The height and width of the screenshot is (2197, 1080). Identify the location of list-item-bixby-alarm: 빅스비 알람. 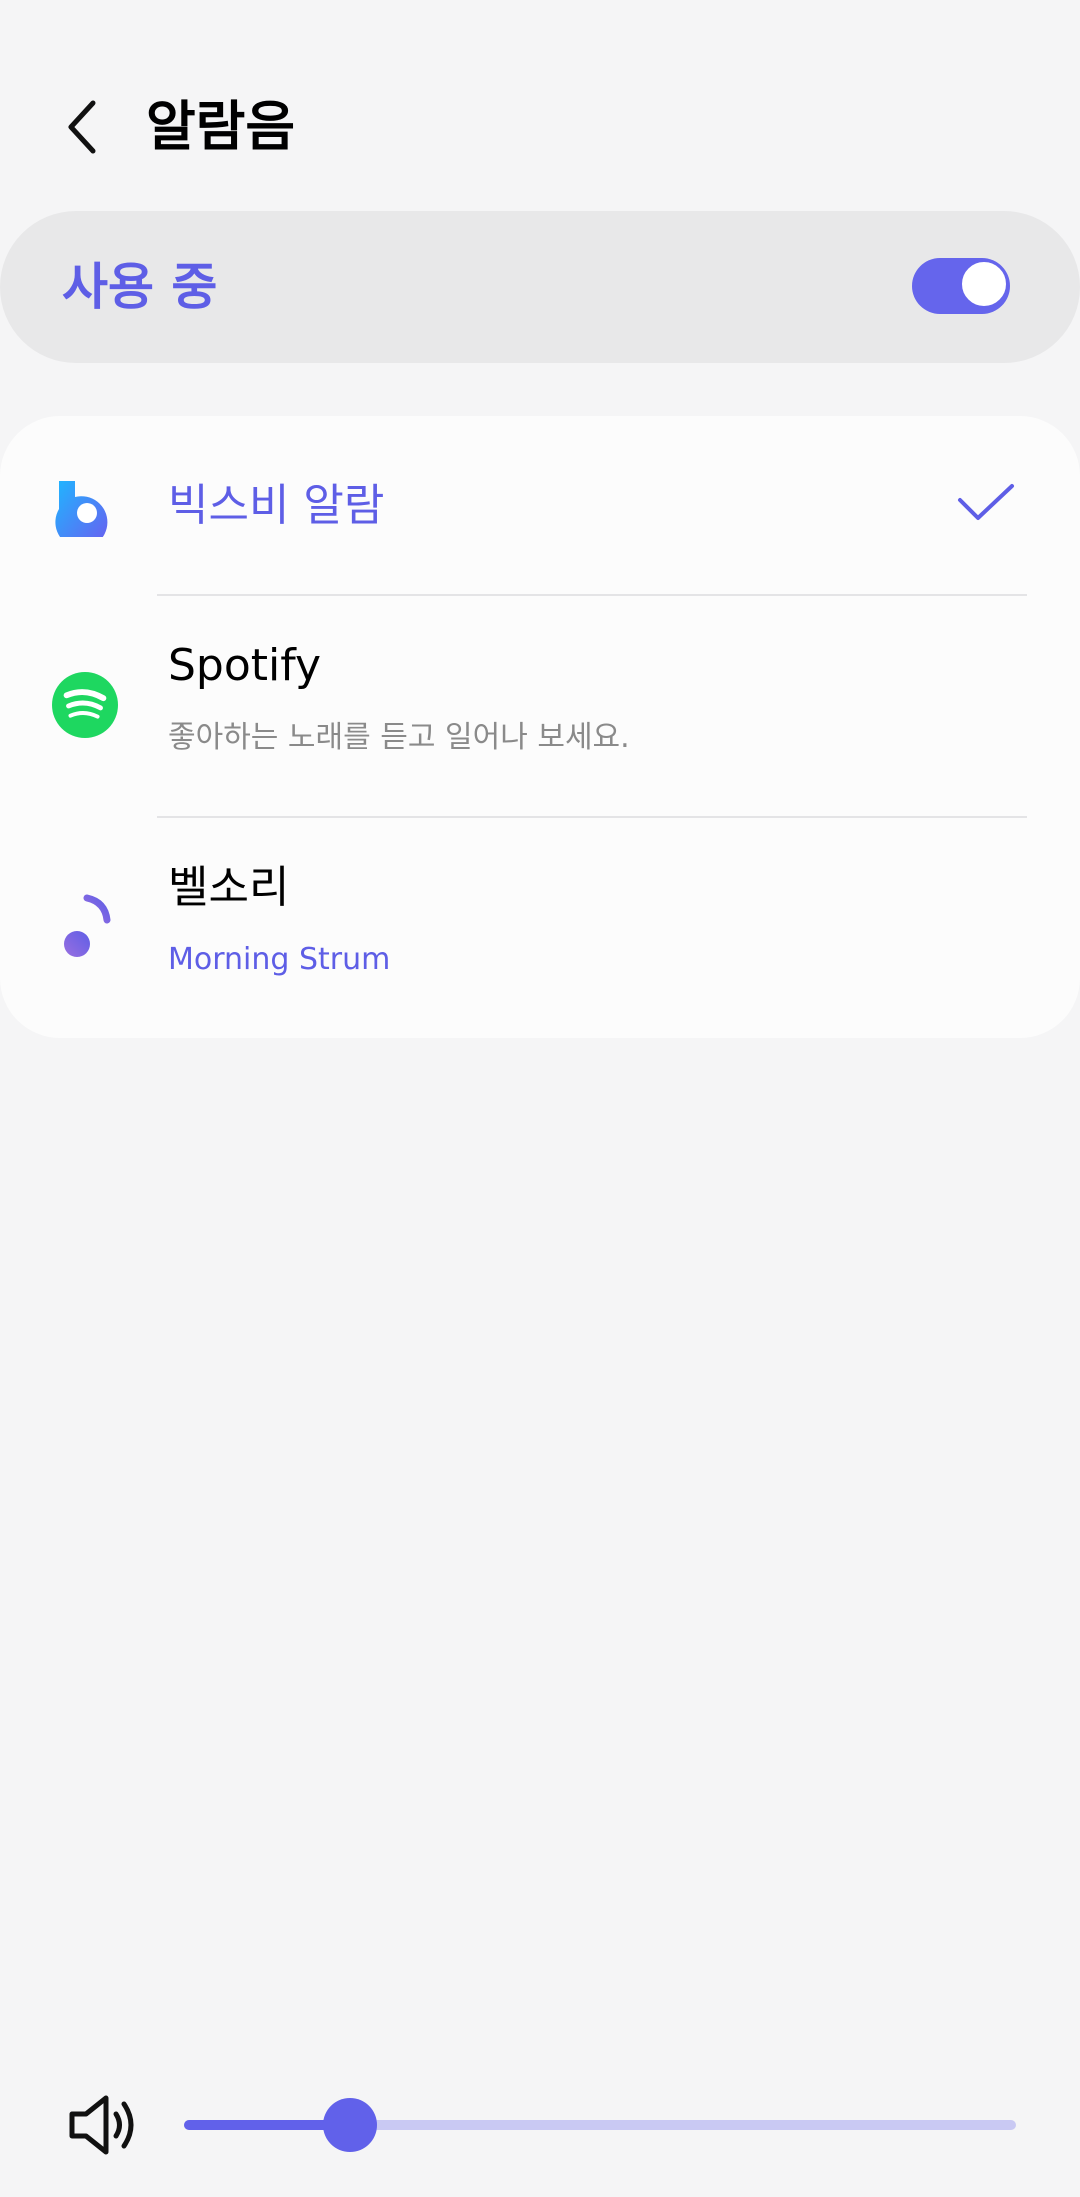
(540, 505).